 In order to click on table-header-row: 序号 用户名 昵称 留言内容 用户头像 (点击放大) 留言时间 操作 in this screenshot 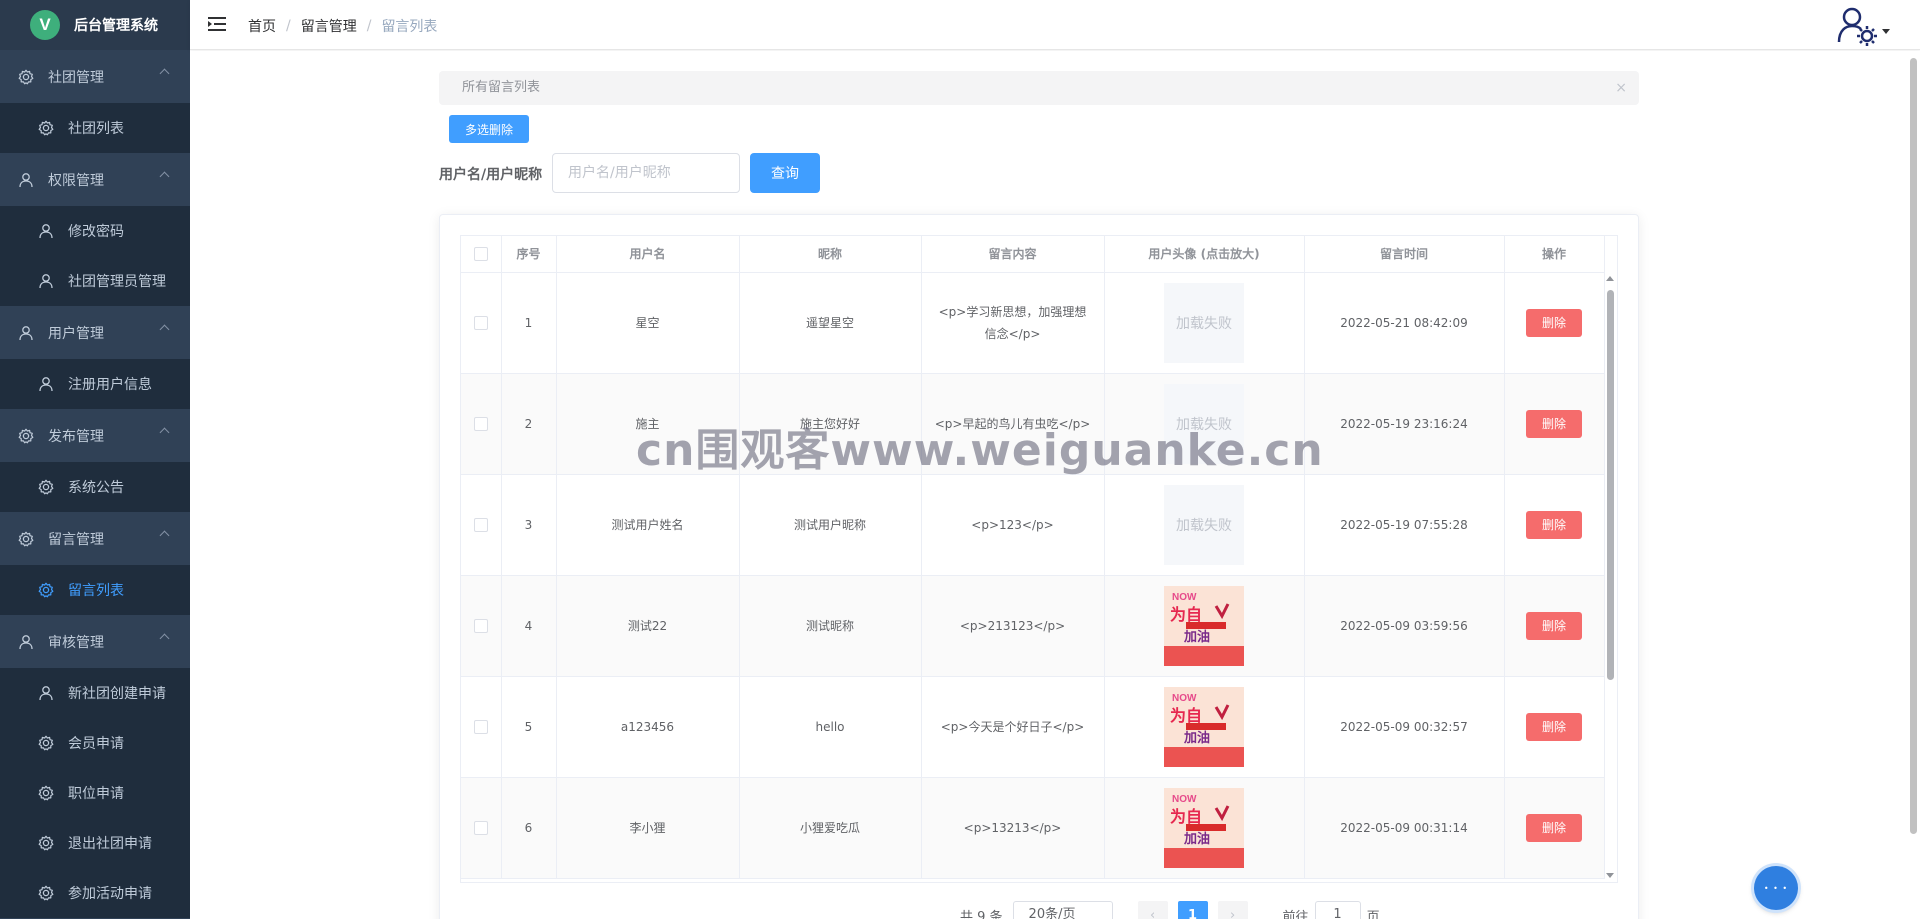, I will do `click(1033, 254)`.